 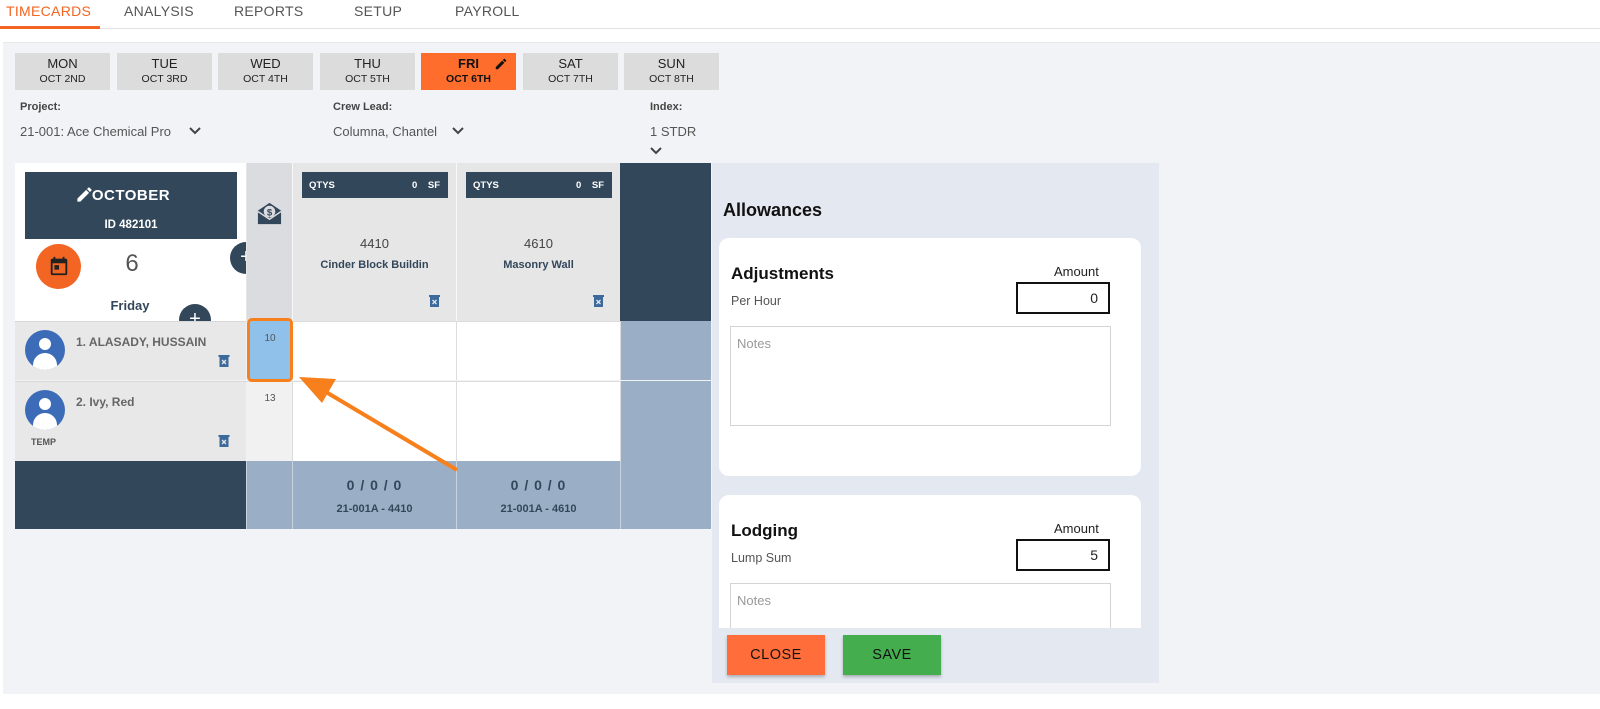 What do you see at coordinates (920, 376) in the screenshot?
I see `adjustments-notes: Notes` at bounding box center [920, 376].